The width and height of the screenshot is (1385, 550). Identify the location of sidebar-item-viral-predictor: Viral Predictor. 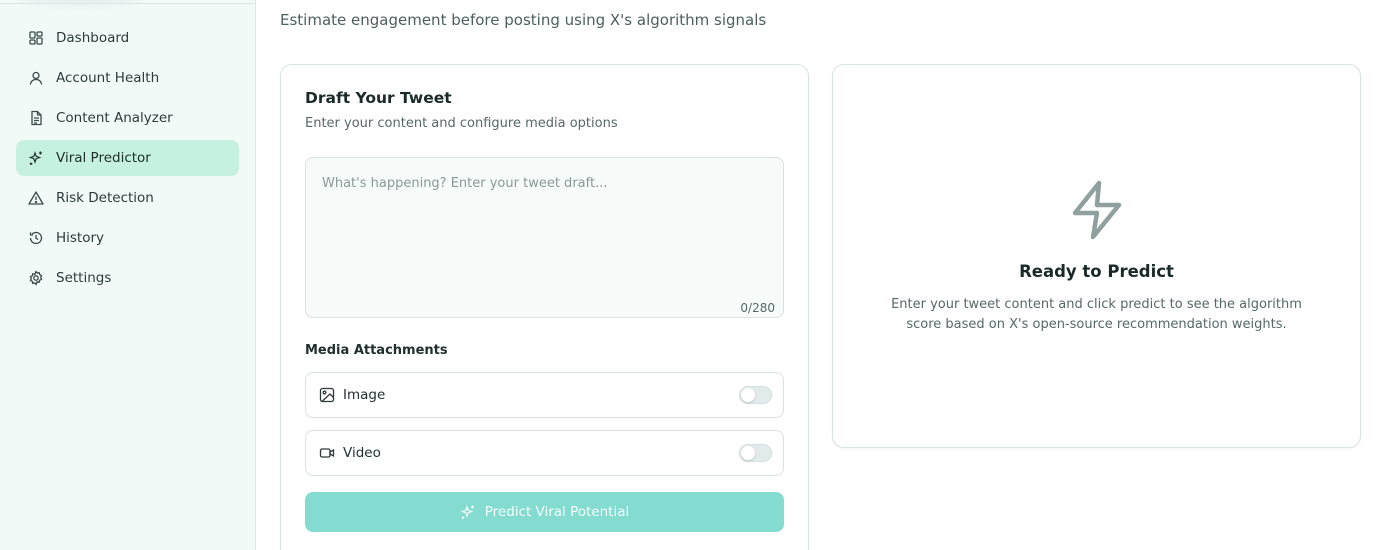
(127, 158).